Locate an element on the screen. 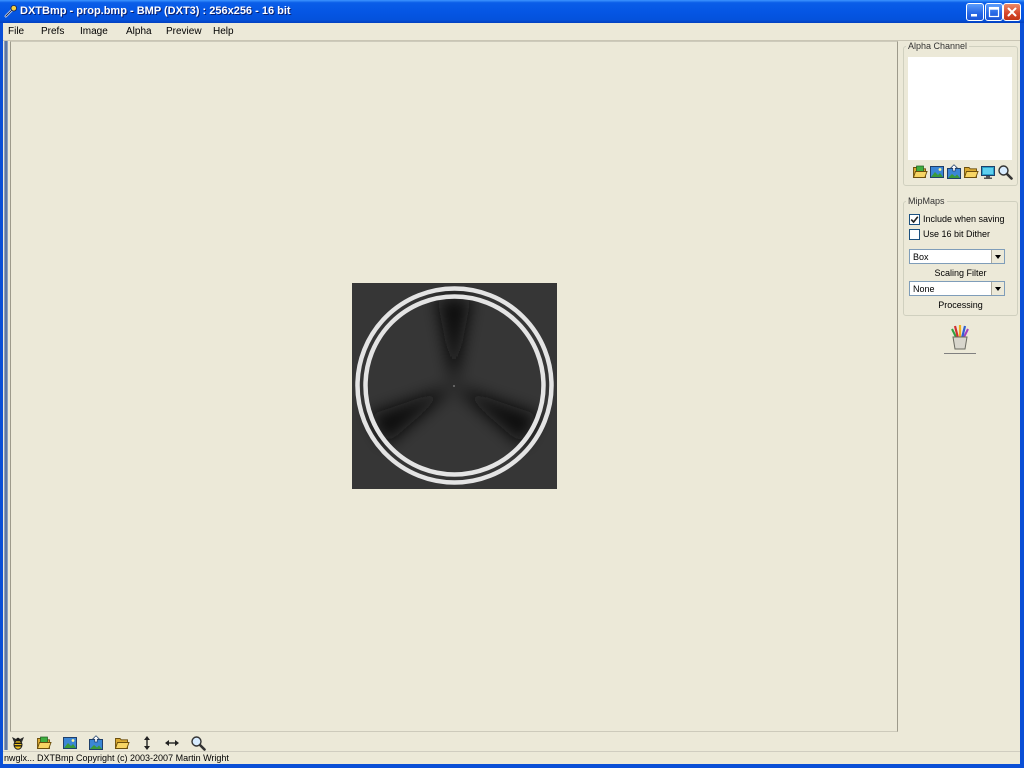  dxtbmp-app-icon is located at coordinates (10, 11).